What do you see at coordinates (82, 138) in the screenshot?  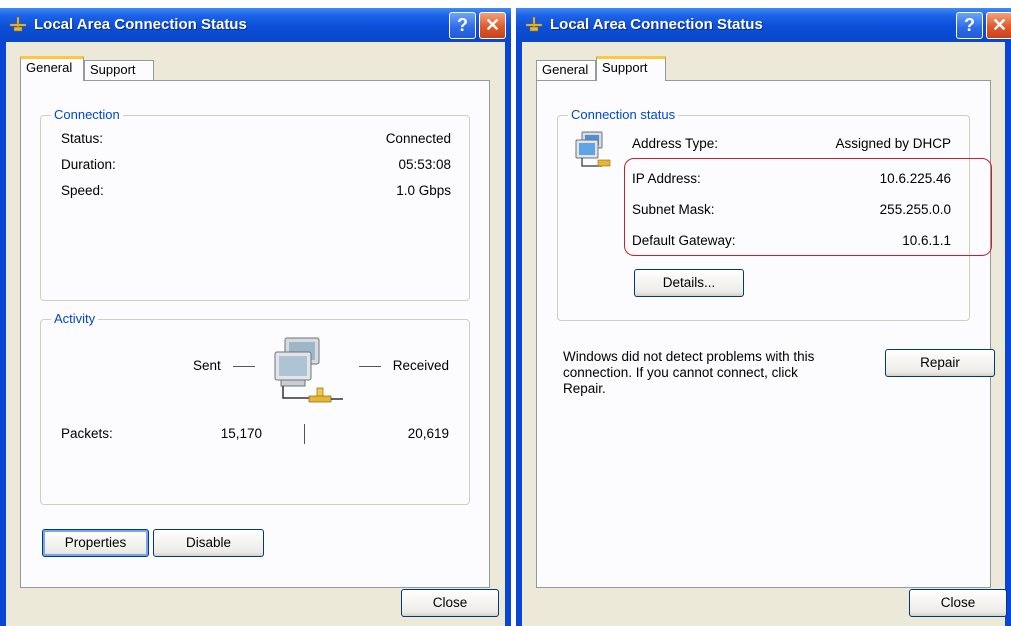 I see `status-label: Status:` at bounding box center [82, 138].